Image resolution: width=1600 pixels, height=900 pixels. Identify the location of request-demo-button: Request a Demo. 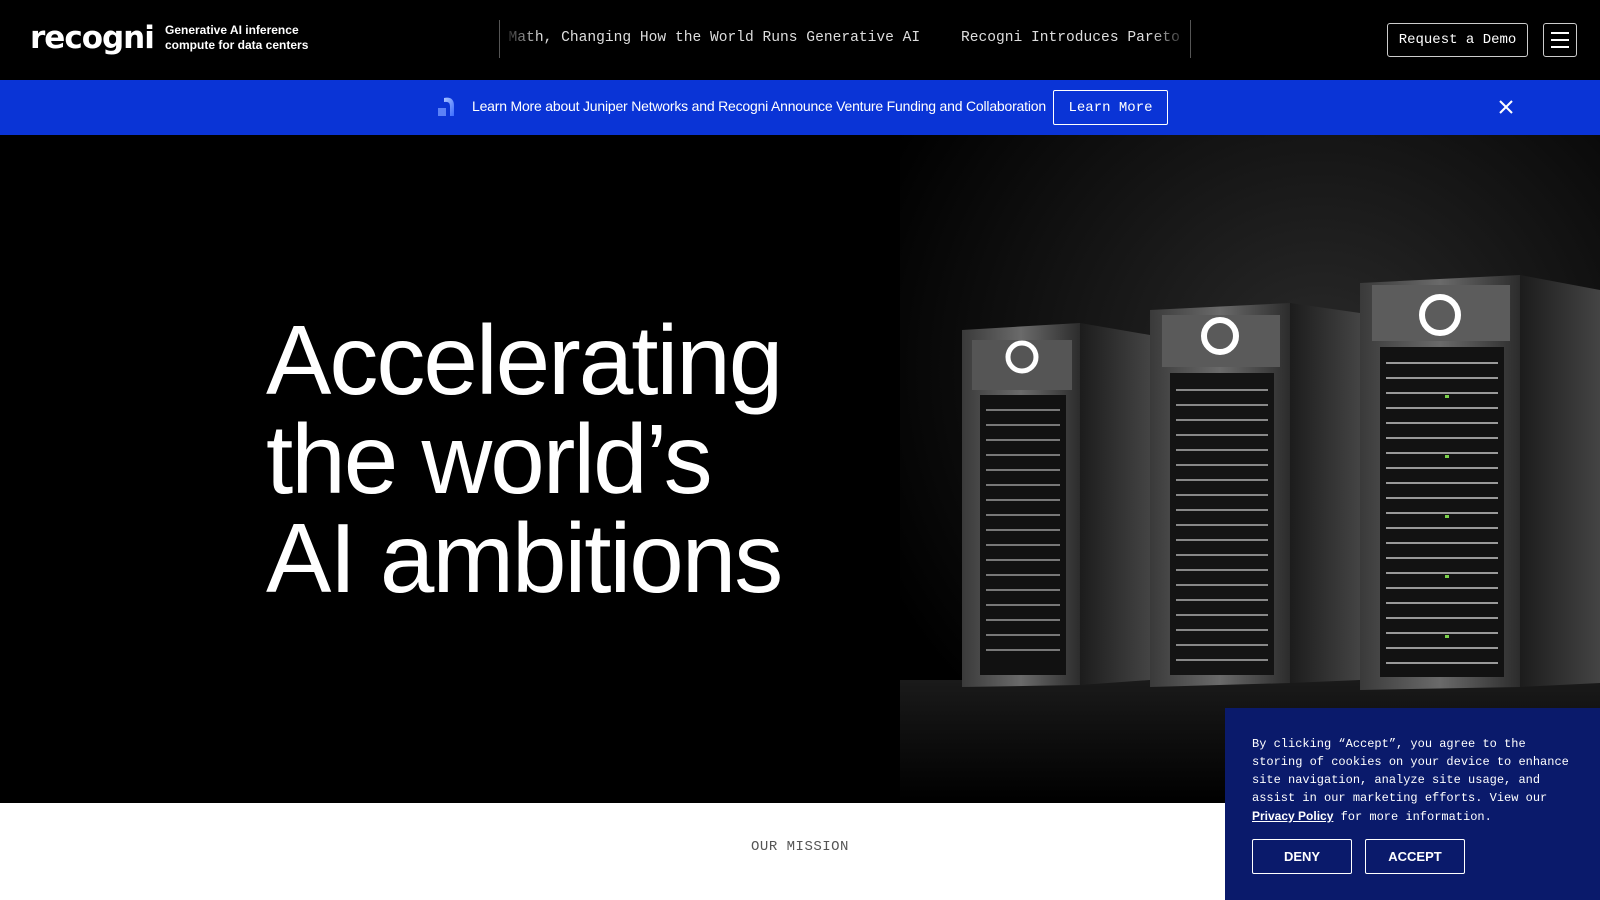
(1457, 40).